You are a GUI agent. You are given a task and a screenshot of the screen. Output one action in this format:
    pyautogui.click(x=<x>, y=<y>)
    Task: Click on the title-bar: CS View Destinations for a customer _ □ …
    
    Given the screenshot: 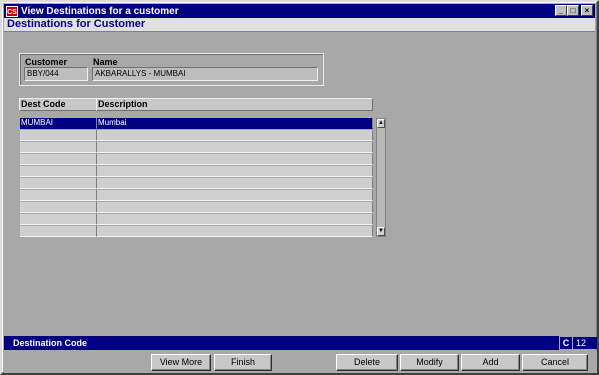 What is the action you would take?
    pyautogui.click(x=299, y=11)
    